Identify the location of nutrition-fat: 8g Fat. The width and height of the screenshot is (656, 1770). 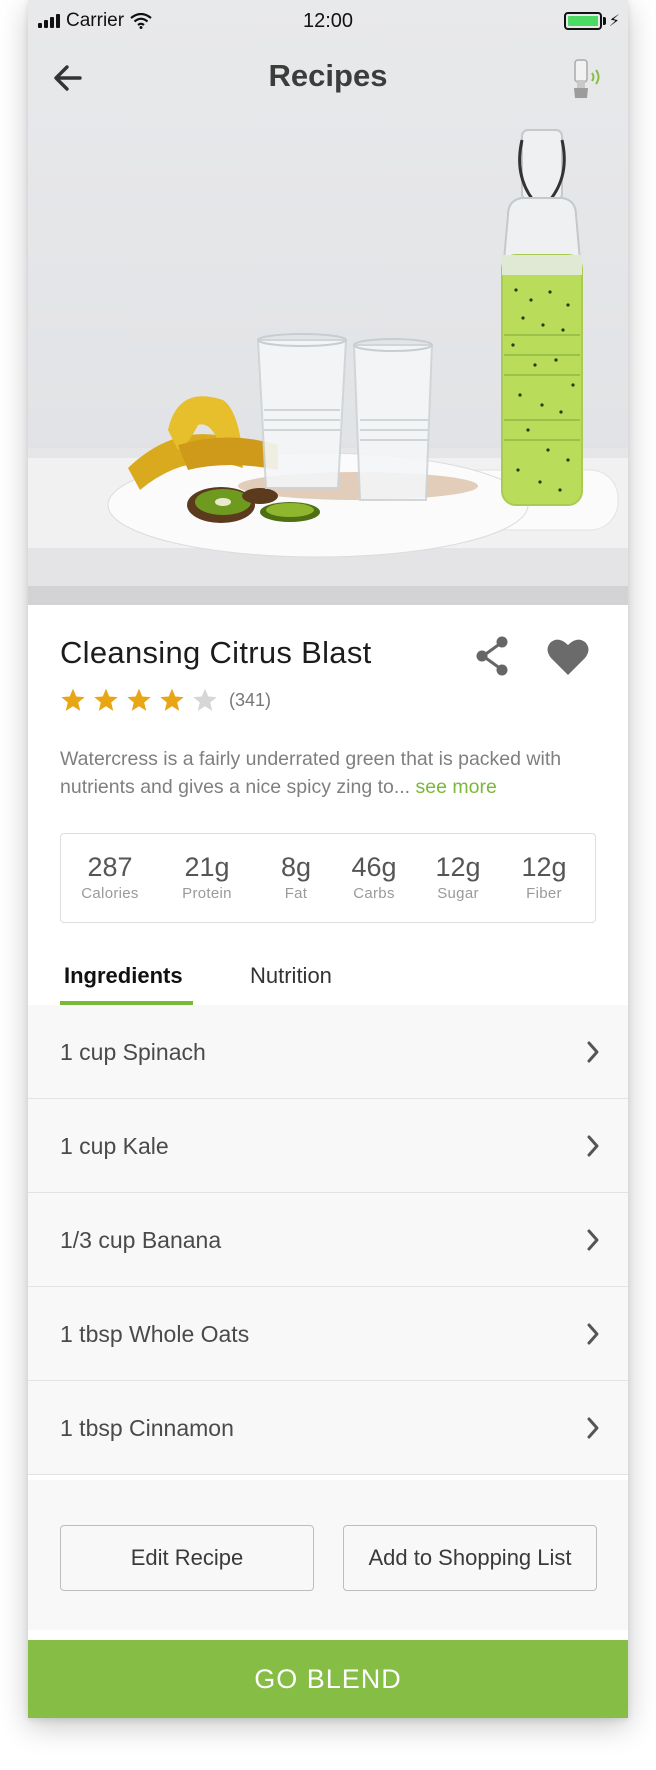
(296, 877).